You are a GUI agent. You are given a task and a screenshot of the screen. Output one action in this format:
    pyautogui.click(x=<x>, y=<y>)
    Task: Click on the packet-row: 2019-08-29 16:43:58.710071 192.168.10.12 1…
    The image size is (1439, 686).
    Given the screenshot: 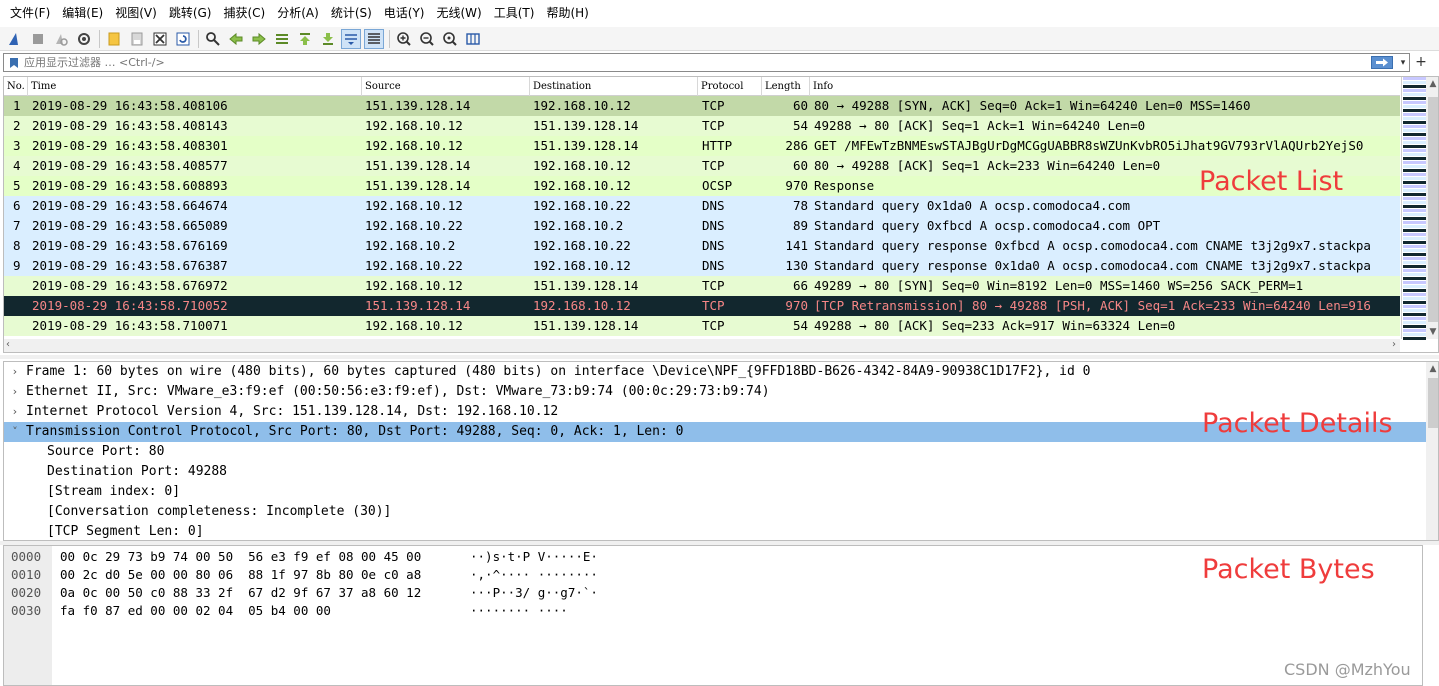 What is the action you would take?
    pyautogui.click(x=702, y=326)
    